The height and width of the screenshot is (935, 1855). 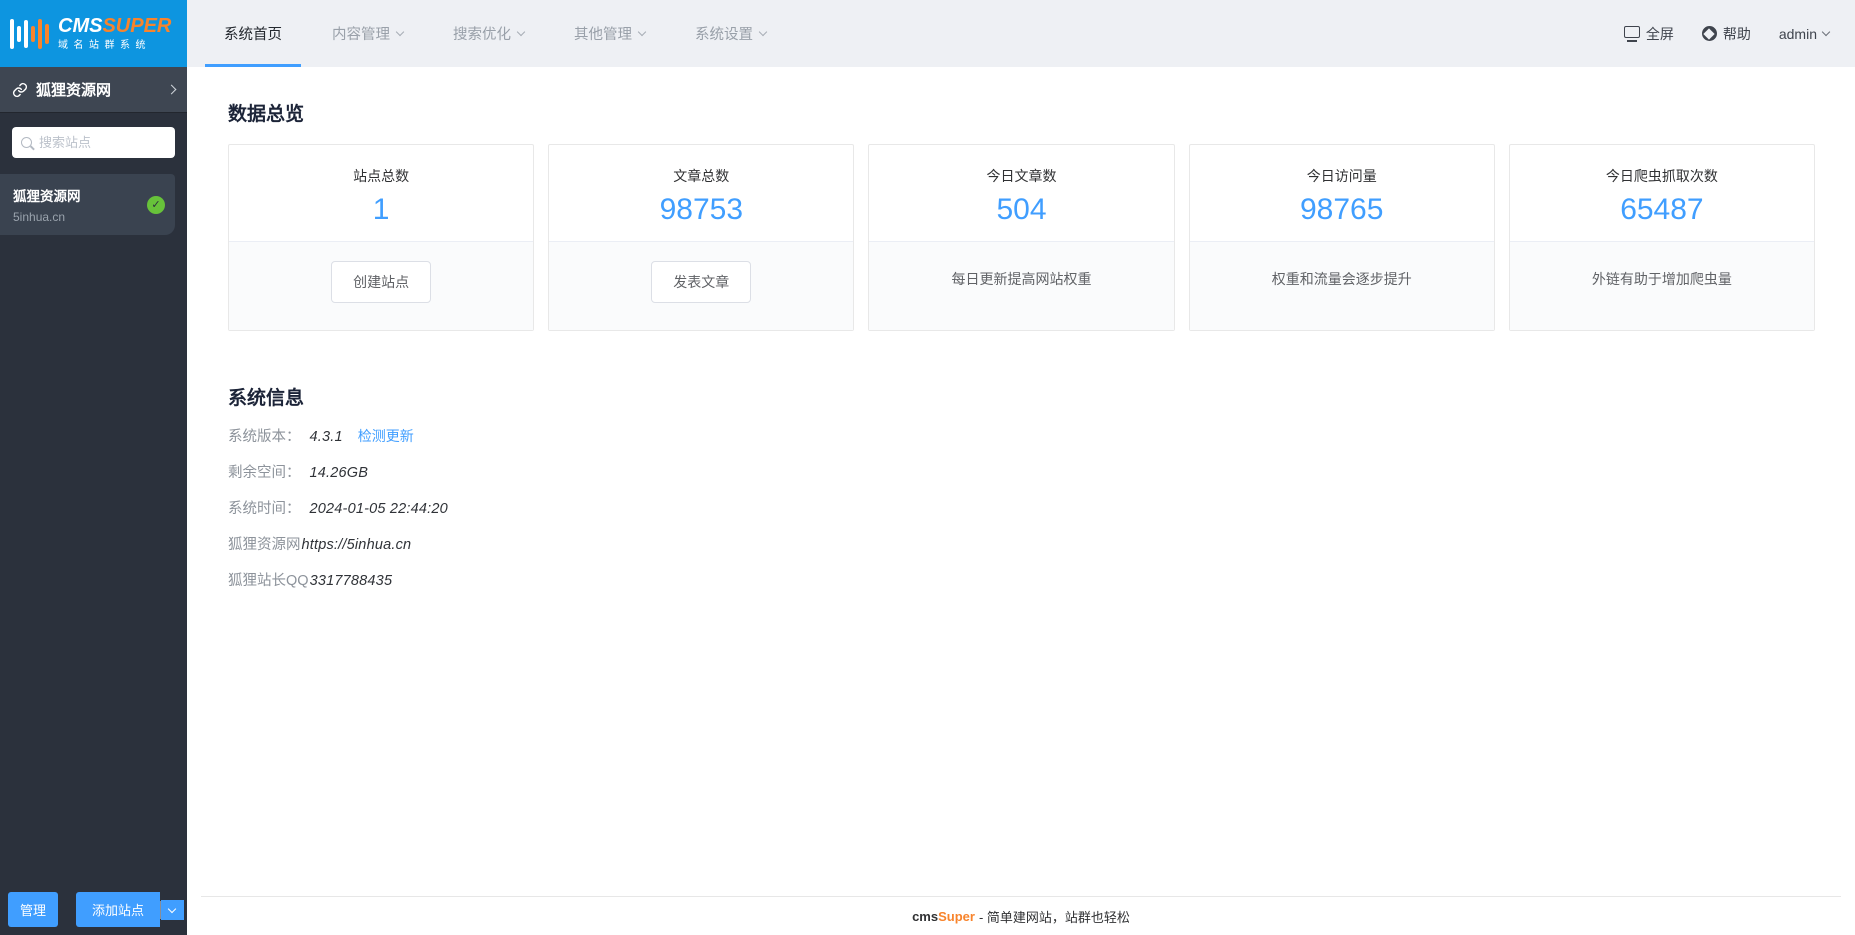 I want to click on current-site-name: 狐狸资源网, so click(x=74, y=90).